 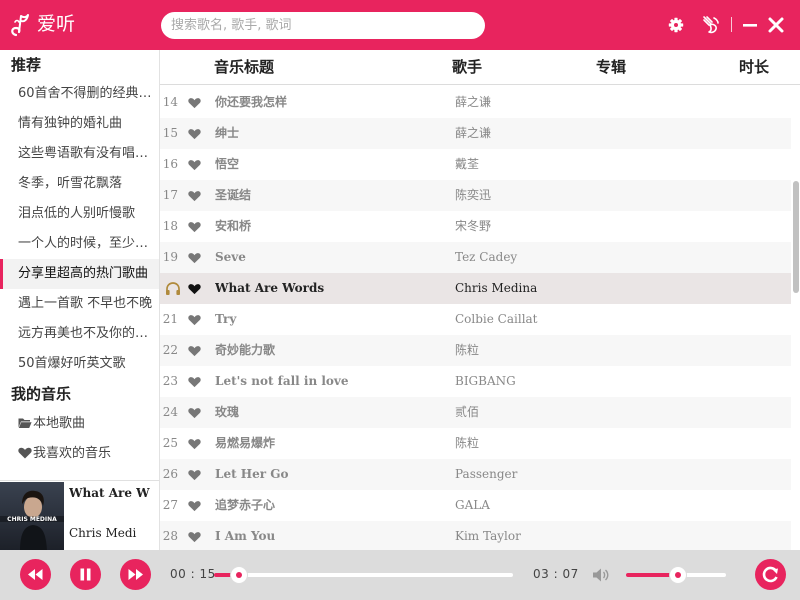 I want to click on song-row: 28 I Am You Kim Taylor, so click(x=475, y=535).